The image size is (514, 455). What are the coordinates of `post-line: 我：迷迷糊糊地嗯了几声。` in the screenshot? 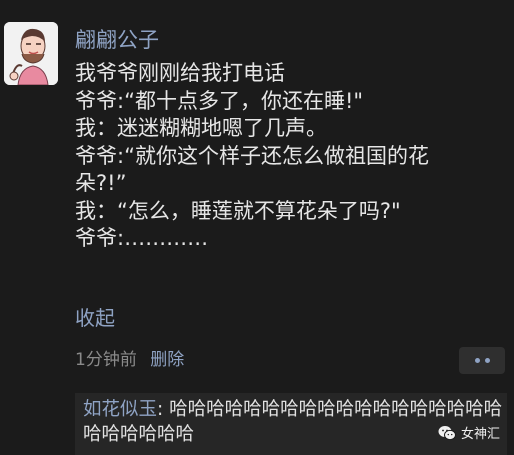 It's located at (201, 128).